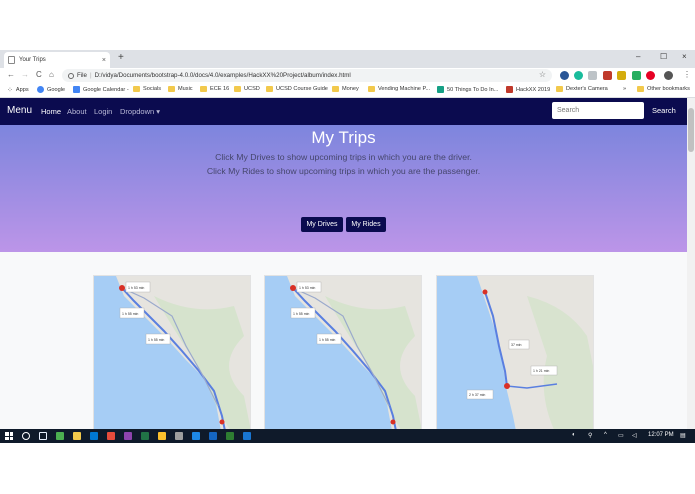  What do you see at coordinates (77, 111) in the screenshot?
I see `nav-link-about: About` at bounding box center [77, 111].